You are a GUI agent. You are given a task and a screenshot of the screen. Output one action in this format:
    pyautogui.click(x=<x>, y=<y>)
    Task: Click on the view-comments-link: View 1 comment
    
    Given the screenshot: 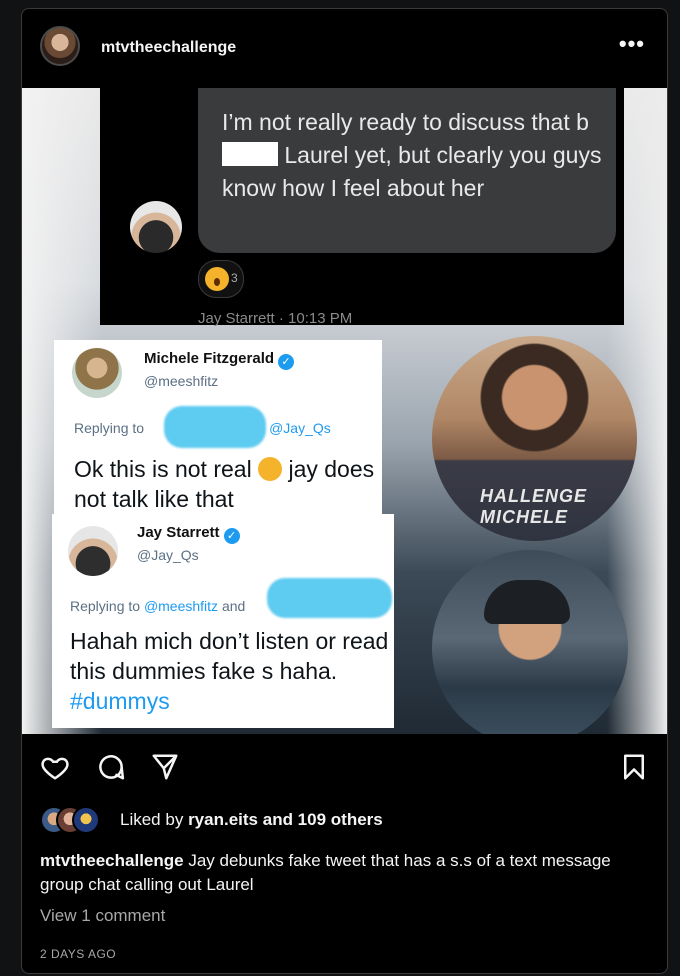 What is the action you would take?
    pyautogui.click(x=102, y=916)
    